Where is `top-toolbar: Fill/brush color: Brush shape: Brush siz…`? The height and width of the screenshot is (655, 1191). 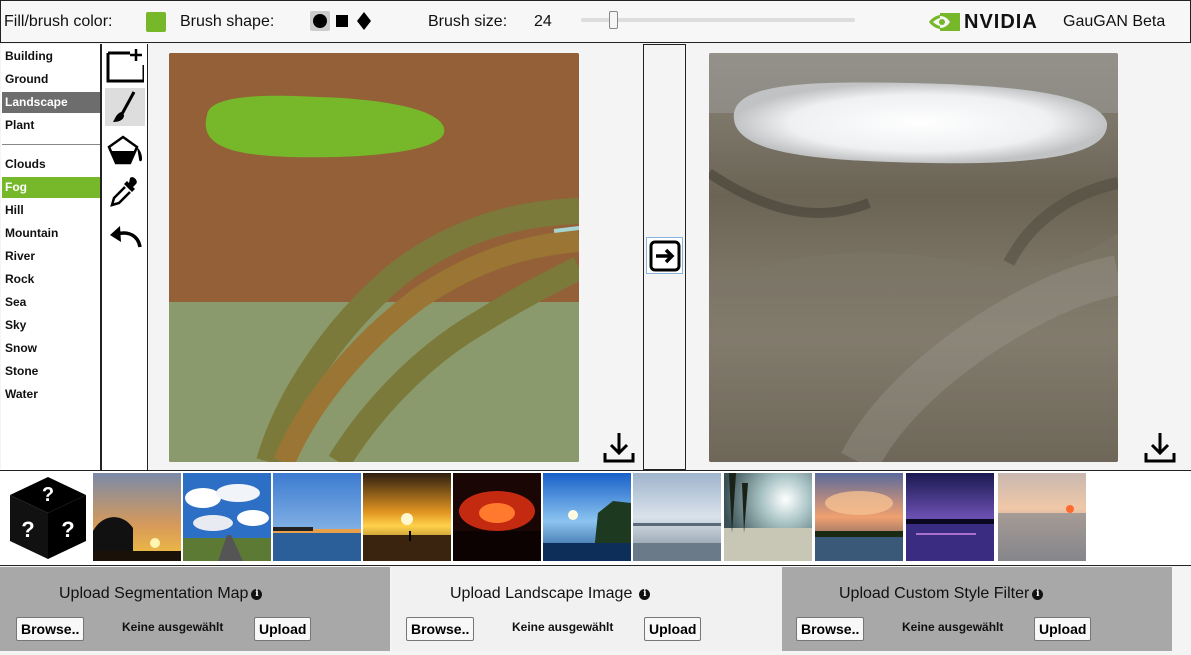
top-toolbar: Fill/brush color: Brush shape: Brush siz… is located at coordinates (595, 21).